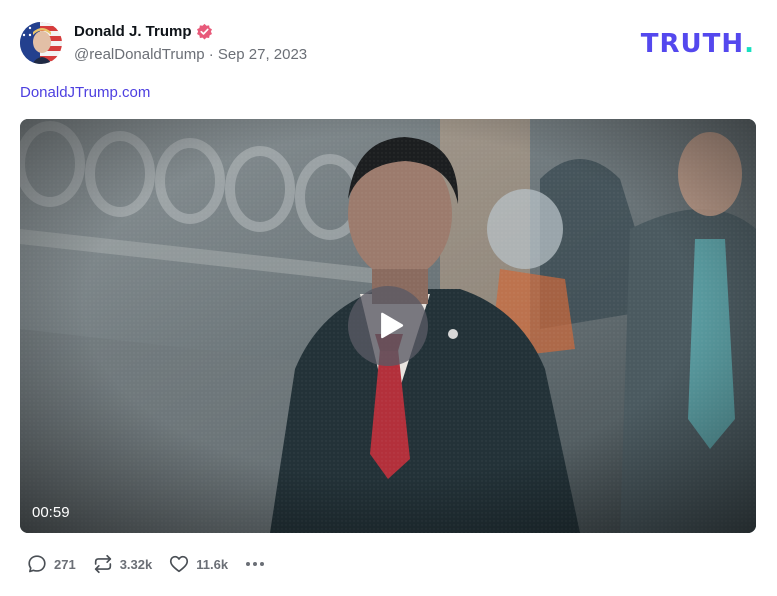  I want to click on post-date: Sep 27, 2023, so click(262, 54).